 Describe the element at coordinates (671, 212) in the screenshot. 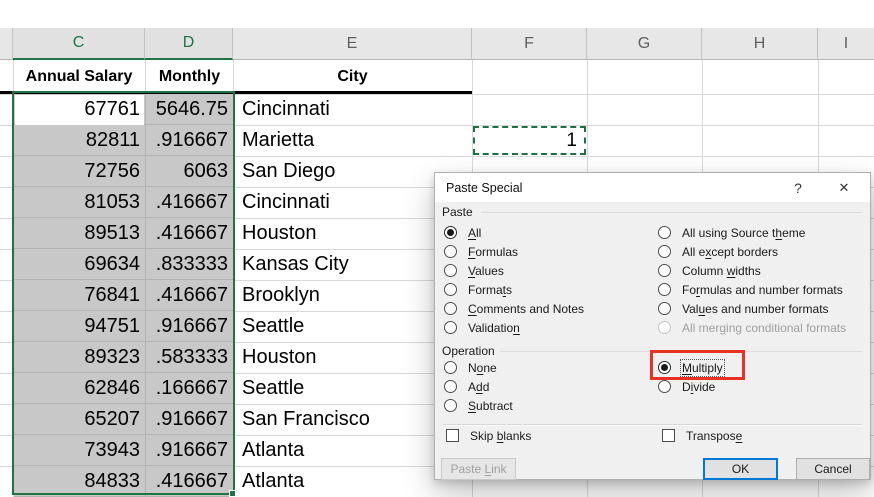

I see `paste-group-line` at that location.